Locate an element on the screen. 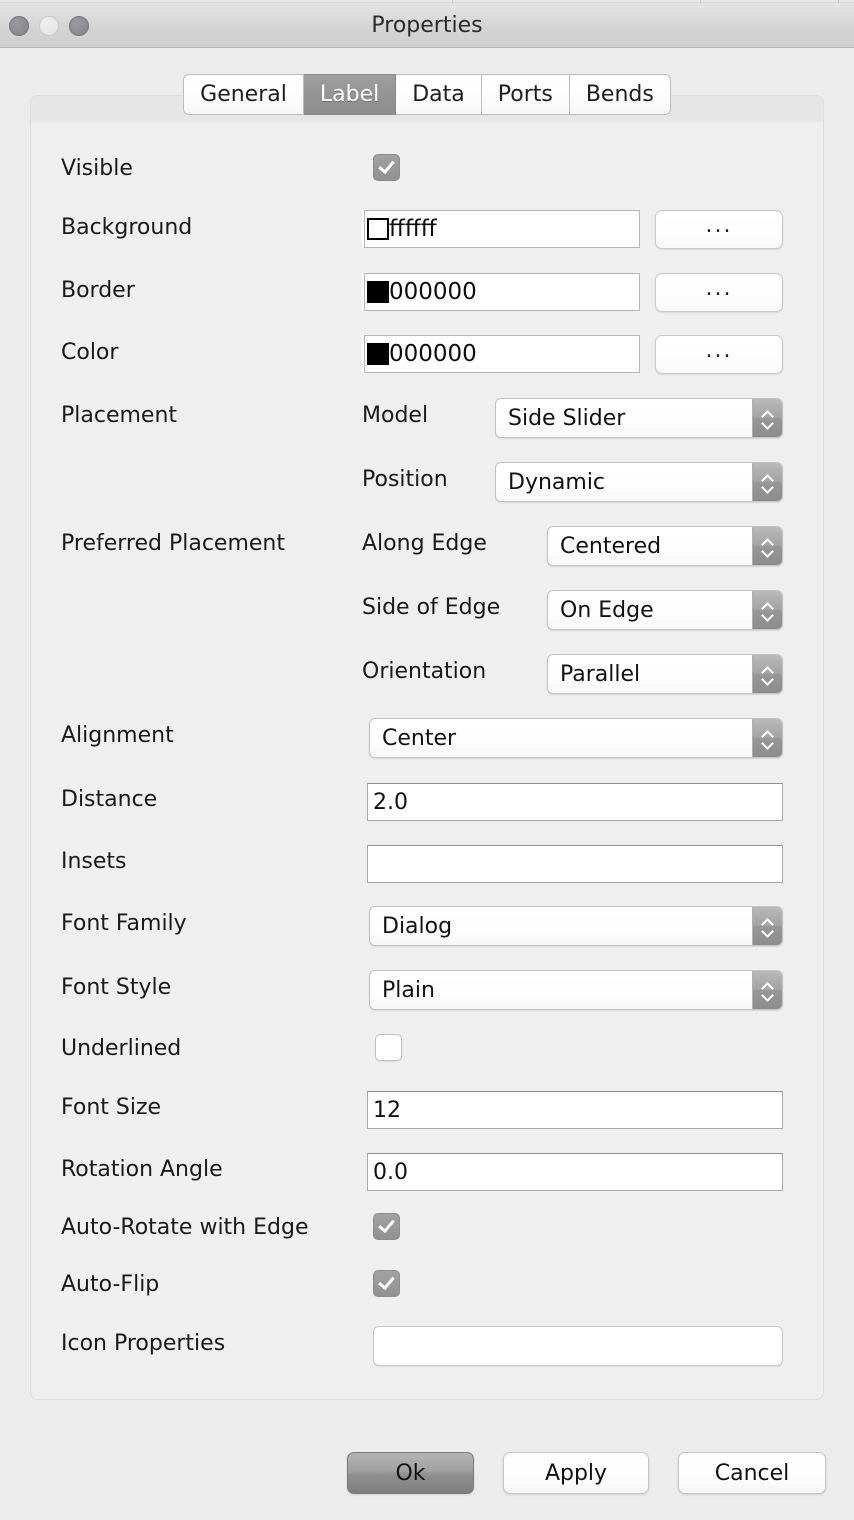 The height and width of the screenshot is (1520, 854). row-position: Position Dynamic is located at coordinates (427, 482).